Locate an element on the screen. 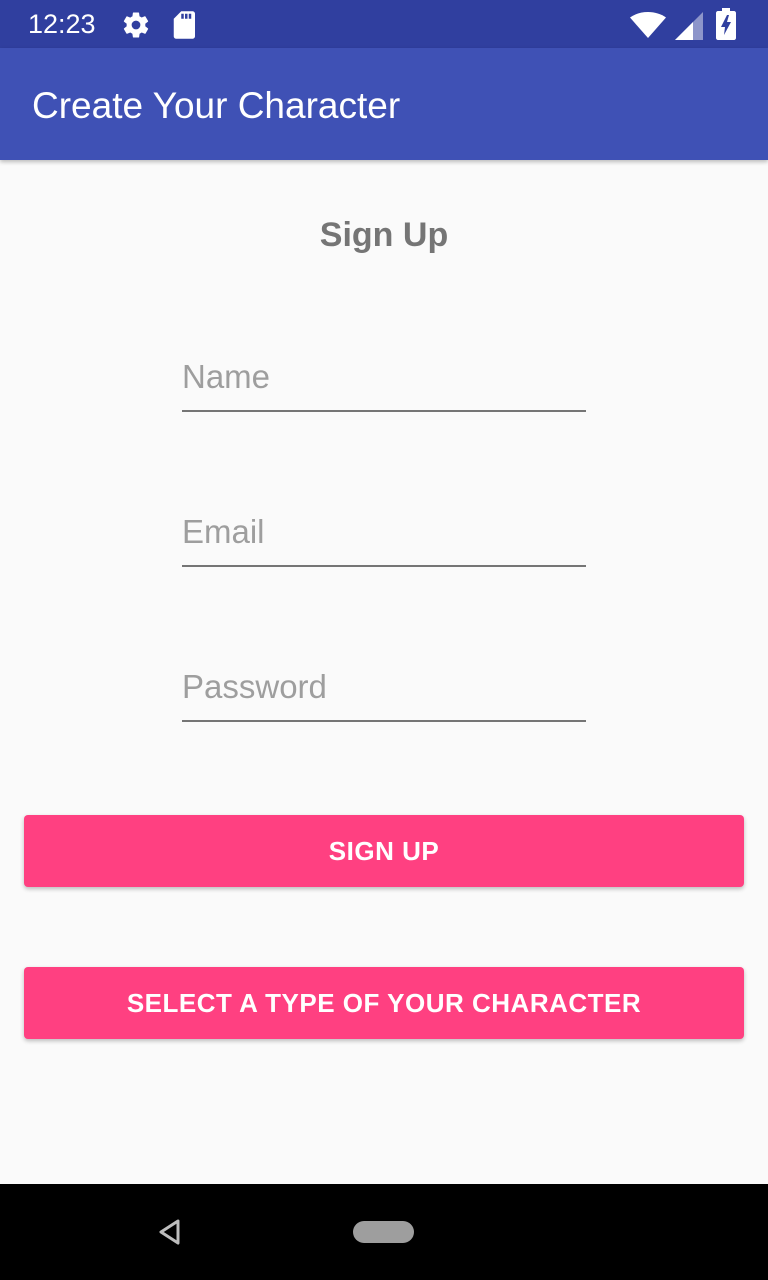  password-input is located at coordinates (384, 692).